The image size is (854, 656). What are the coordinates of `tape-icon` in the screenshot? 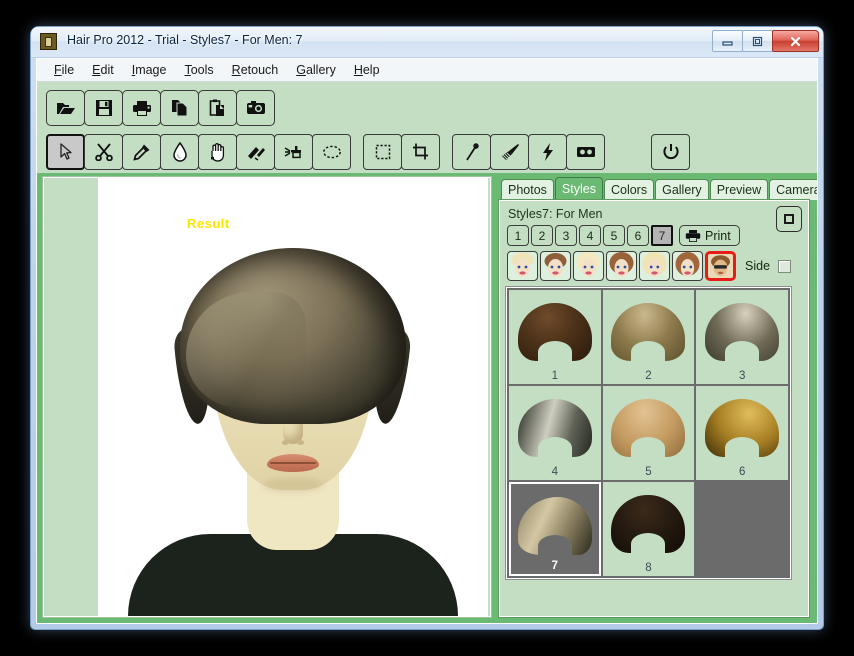 It's located at (585, 152).